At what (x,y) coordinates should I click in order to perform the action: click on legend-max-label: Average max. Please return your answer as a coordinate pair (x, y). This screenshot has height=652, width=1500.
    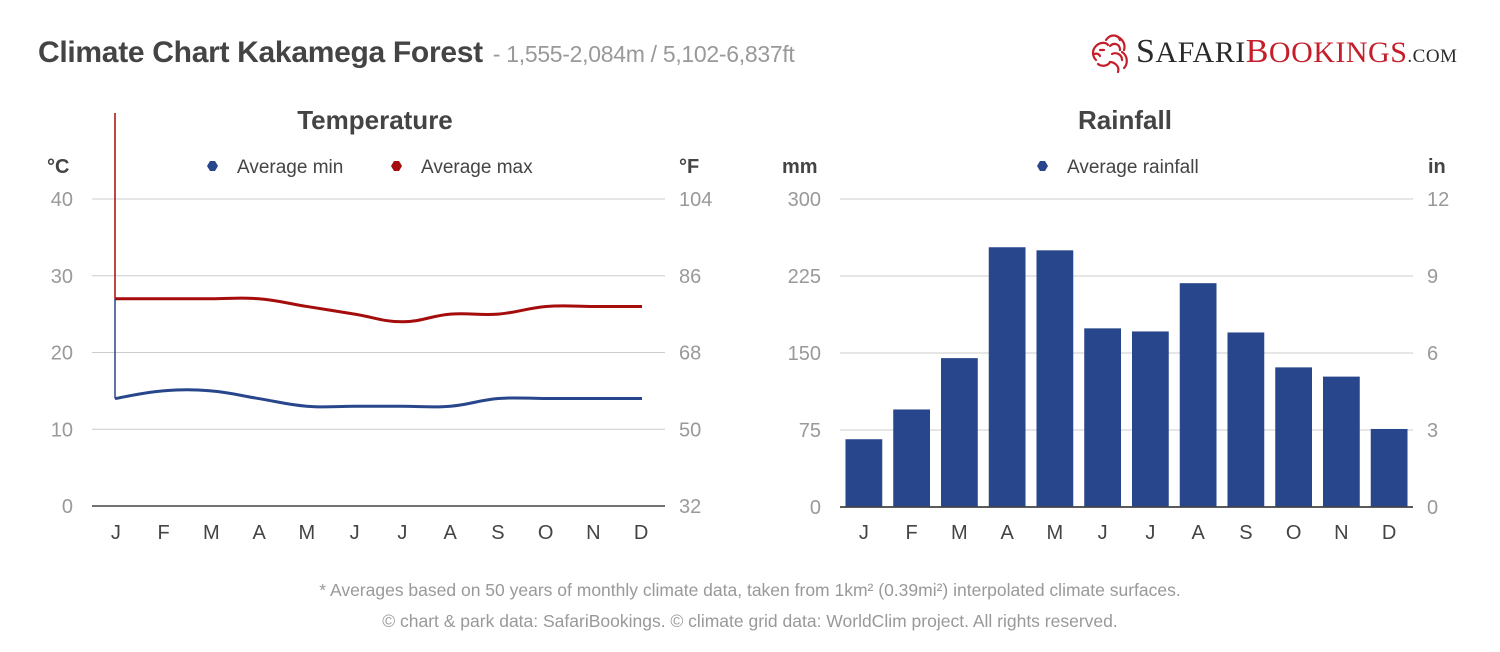
    Looking at the image, I should click on (477, 167).